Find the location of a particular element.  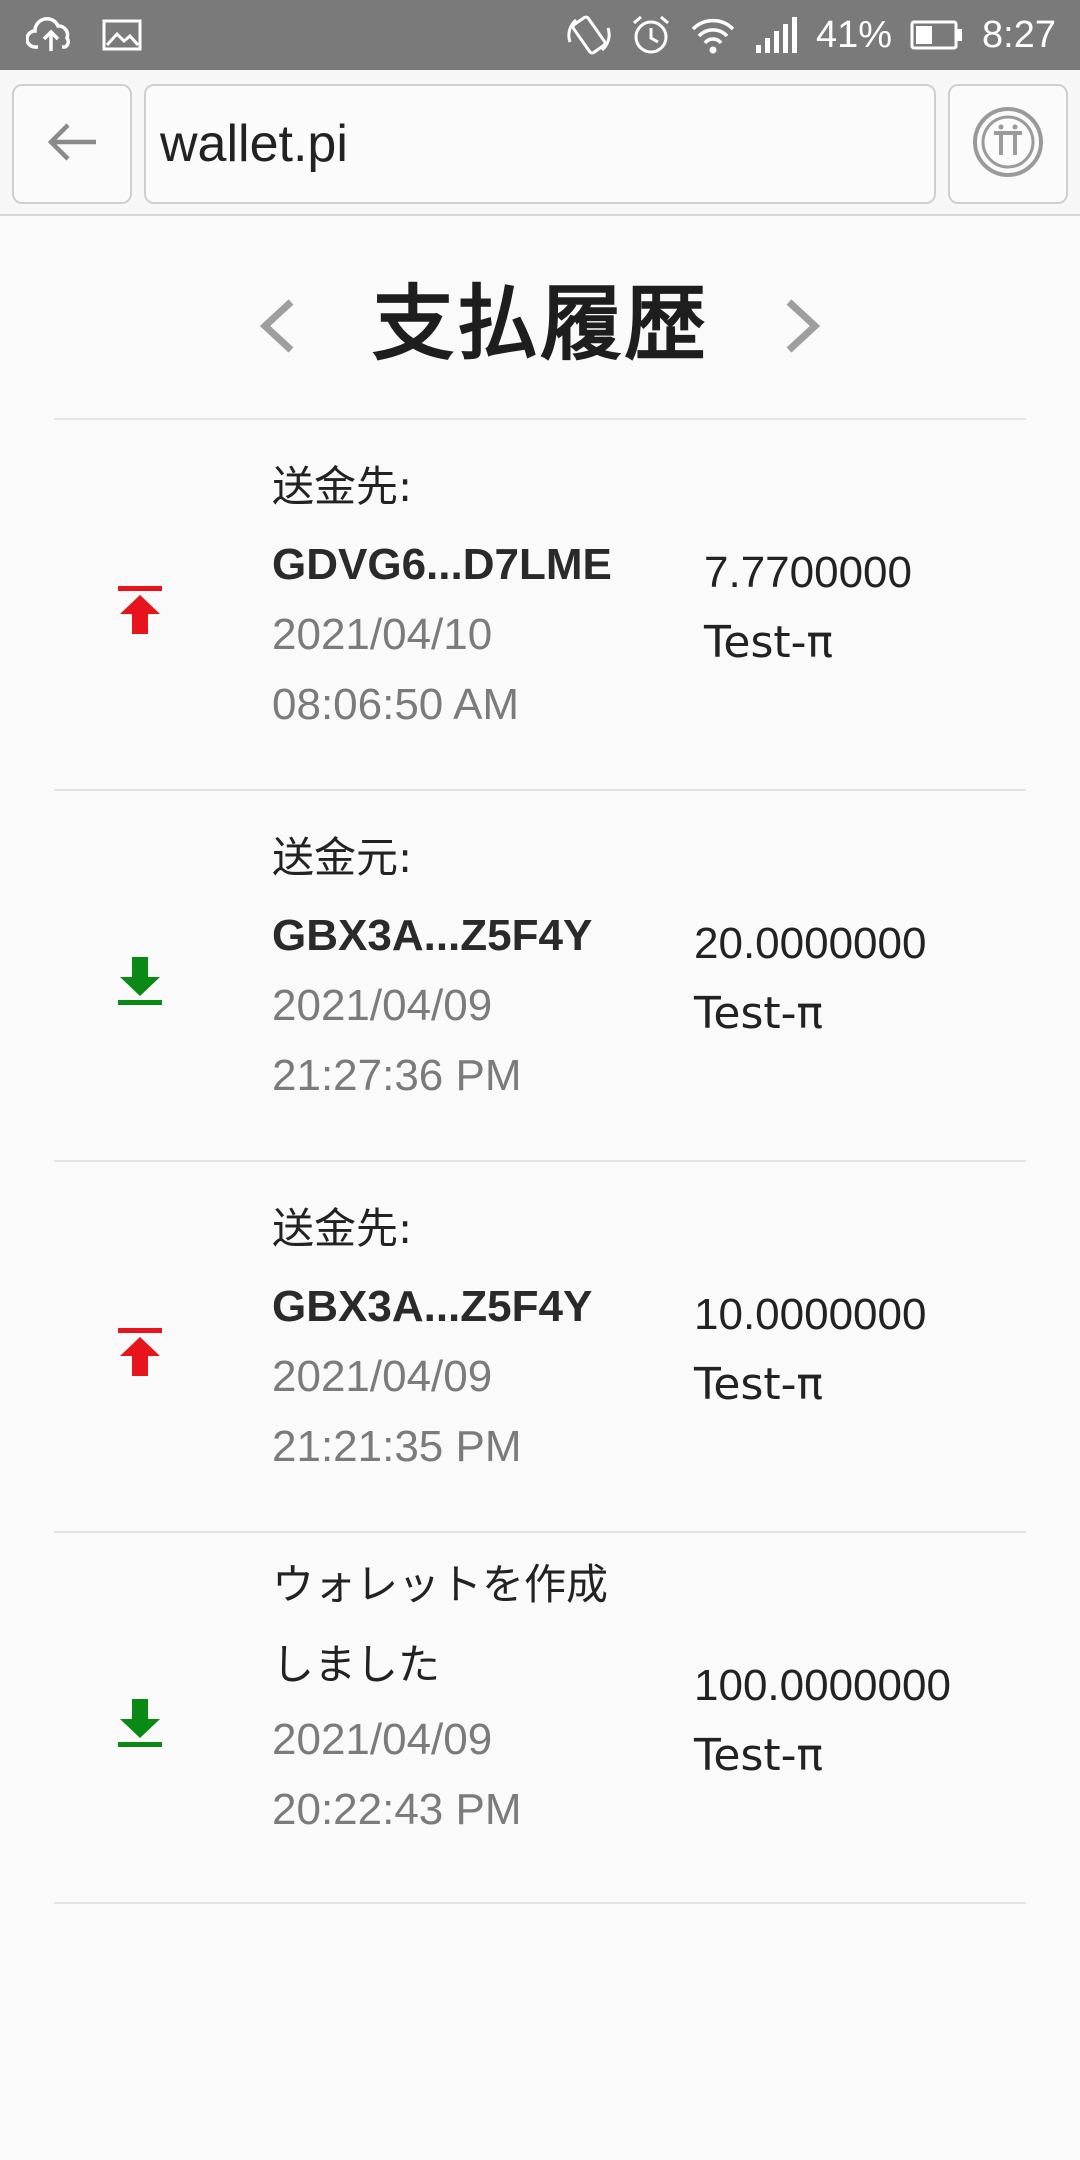

transaction-time: 21:27:36 PM is located at coordinates (397, 1075).